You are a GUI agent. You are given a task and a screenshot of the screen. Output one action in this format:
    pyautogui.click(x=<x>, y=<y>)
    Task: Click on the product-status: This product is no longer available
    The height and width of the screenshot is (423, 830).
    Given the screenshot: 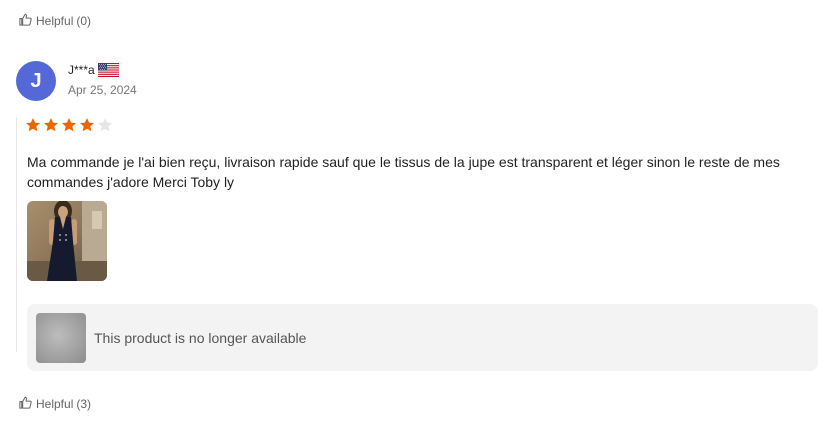 What is the action you would take?
    pyautogui.click(x=200, y=337)
    